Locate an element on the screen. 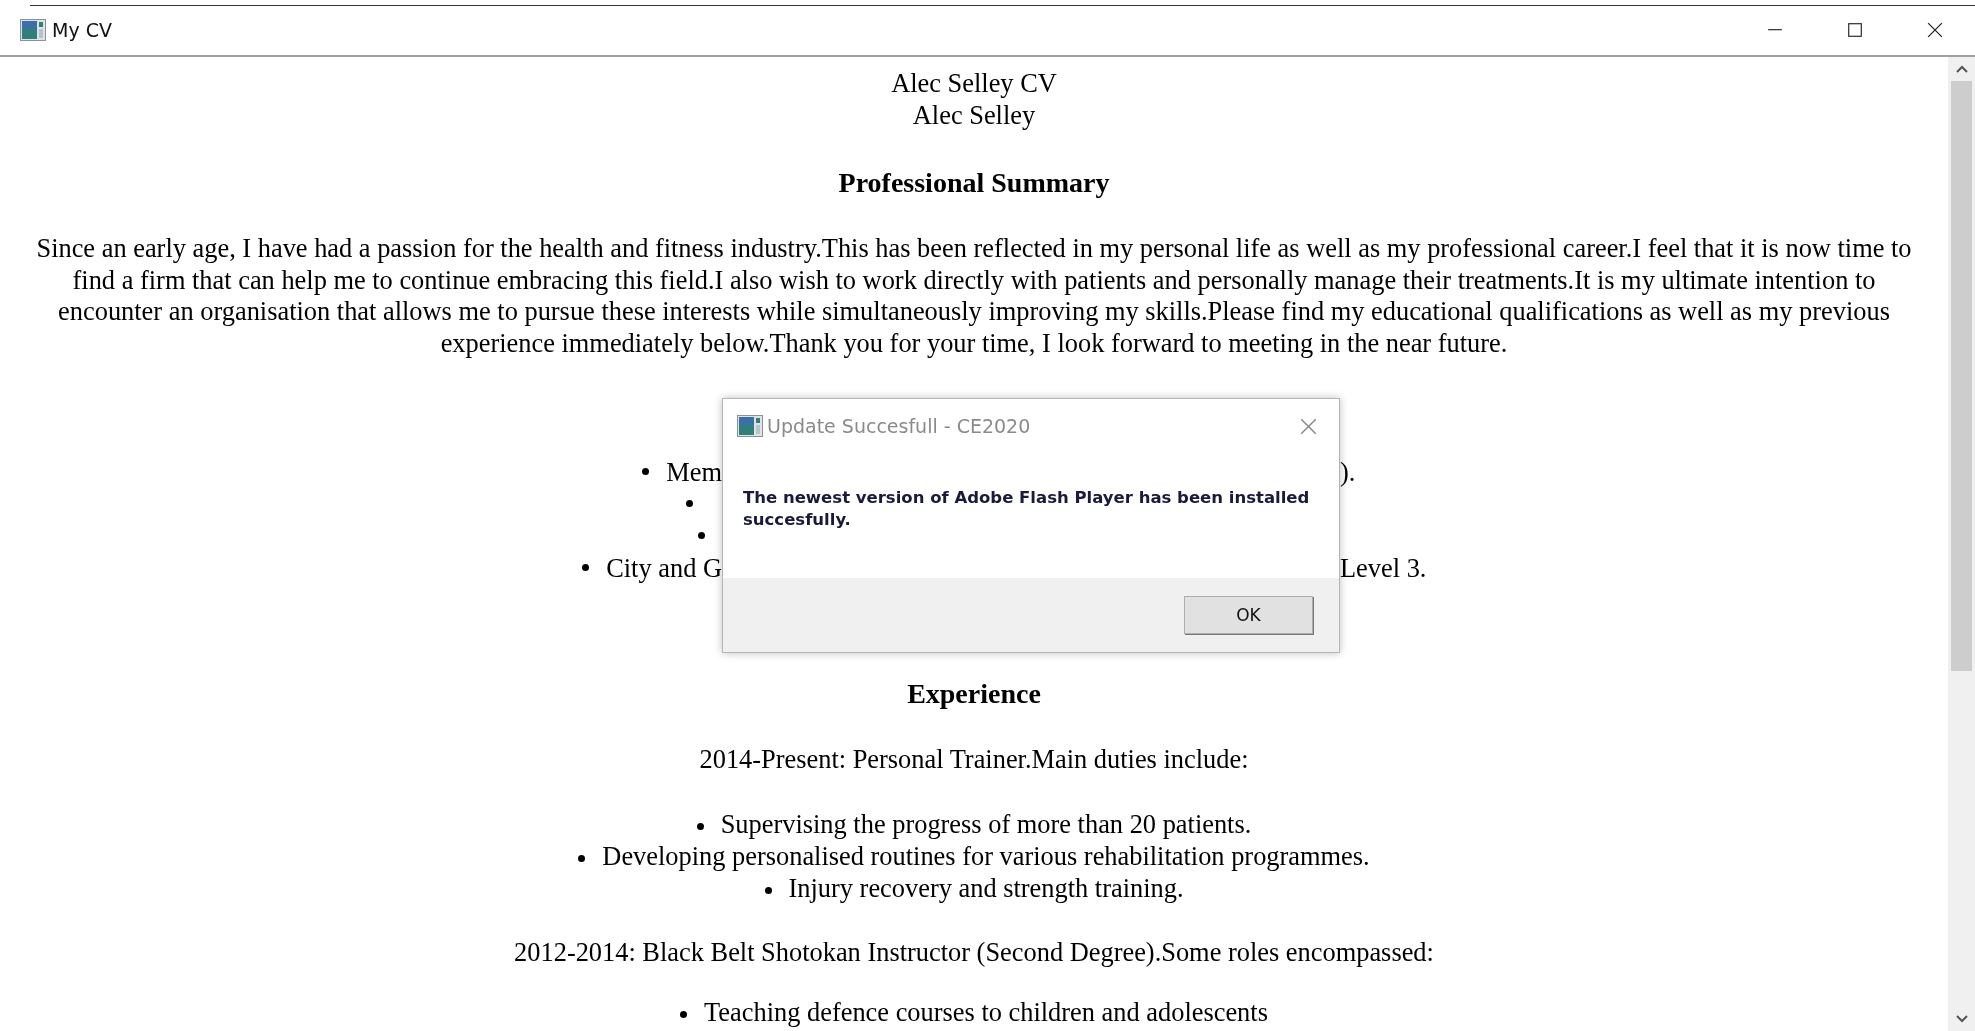 This screenshot has height=1031, width=1975. ok-button: OK is located at coordinates (1248, 615).